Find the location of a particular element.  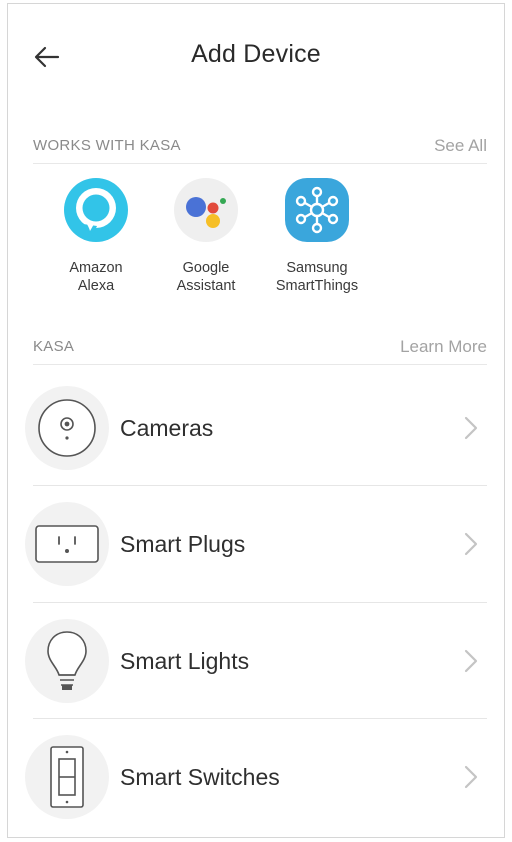

section-label: KASA is located at coordinates (54, 346).